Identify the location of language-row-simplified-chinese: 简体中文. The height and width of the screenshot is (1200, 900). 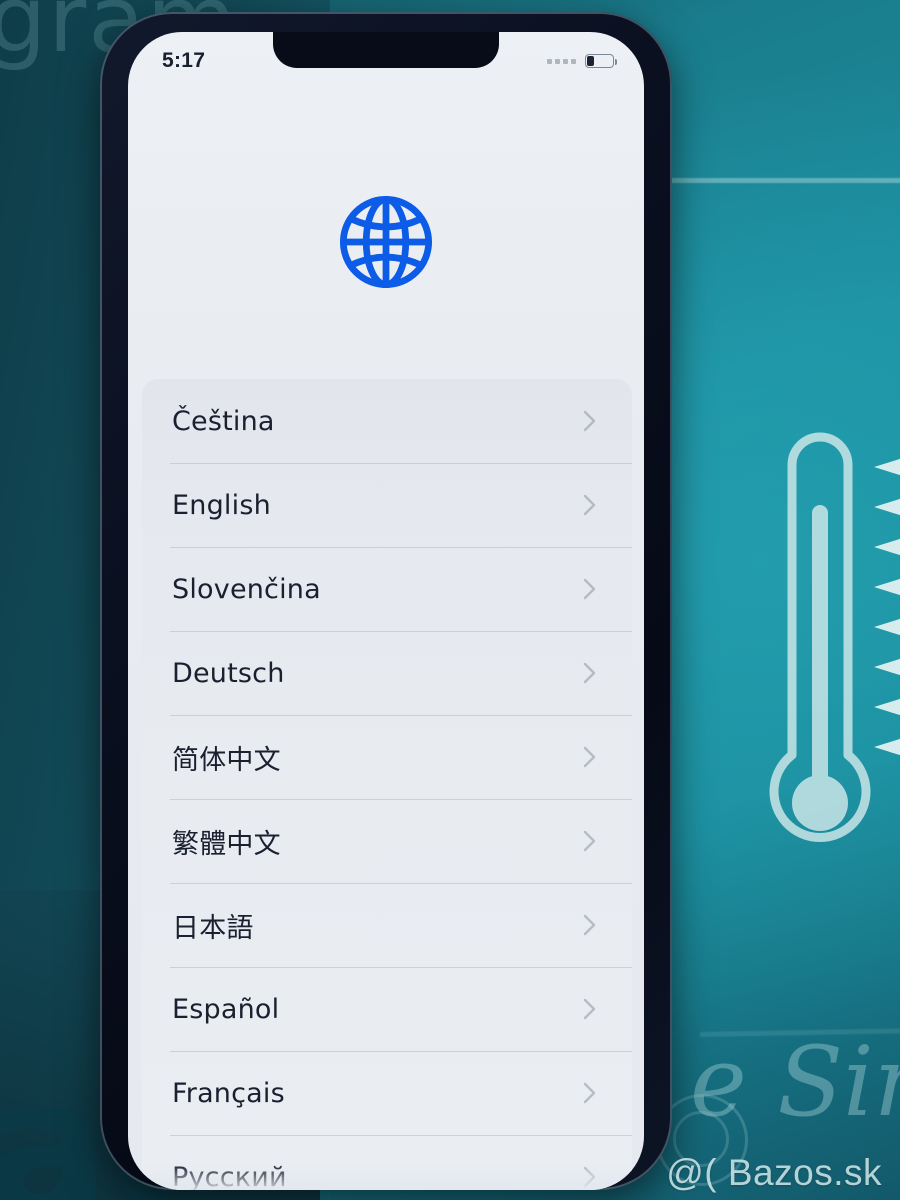
(387, 757).